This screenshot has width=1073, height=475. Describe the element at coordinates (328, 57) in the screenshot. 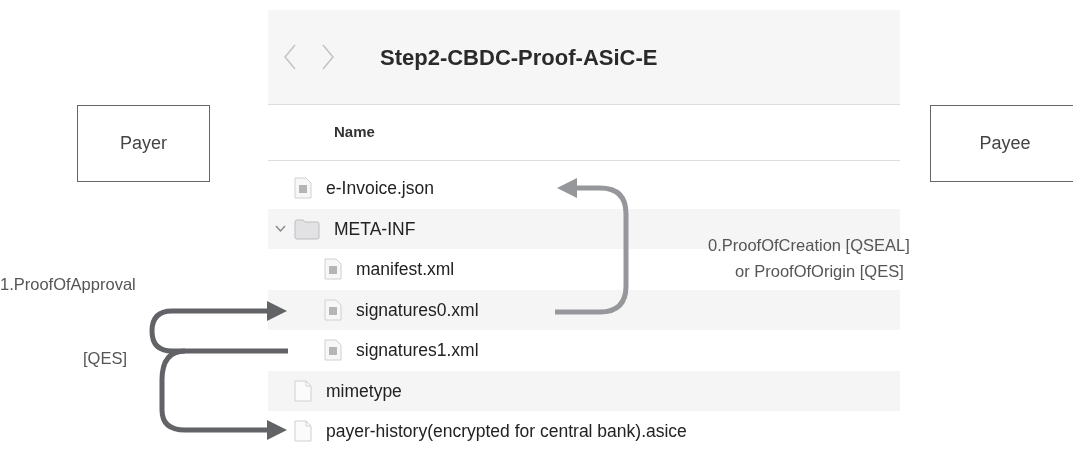

I see `forward-icon` at that location.